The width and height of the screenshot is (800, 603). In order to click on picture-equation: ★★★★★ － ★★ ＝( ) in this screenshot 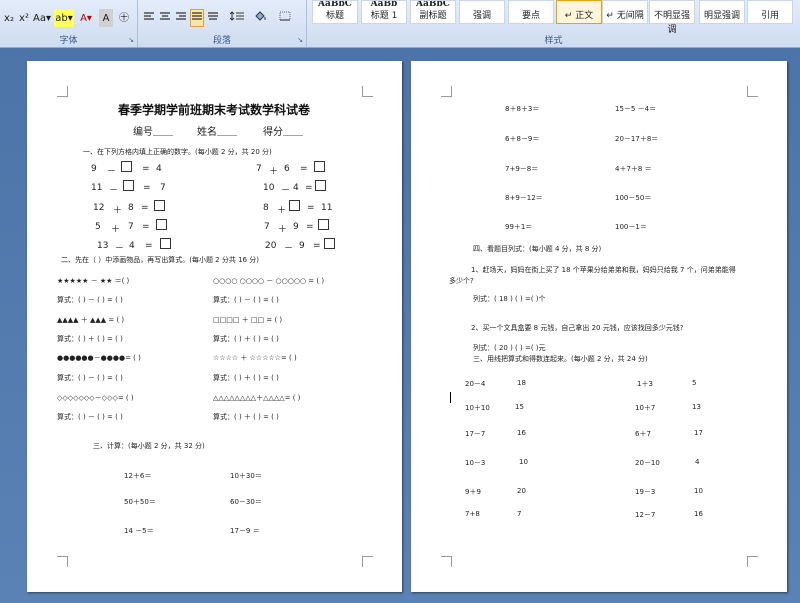, I will do `click(93, 281)`.